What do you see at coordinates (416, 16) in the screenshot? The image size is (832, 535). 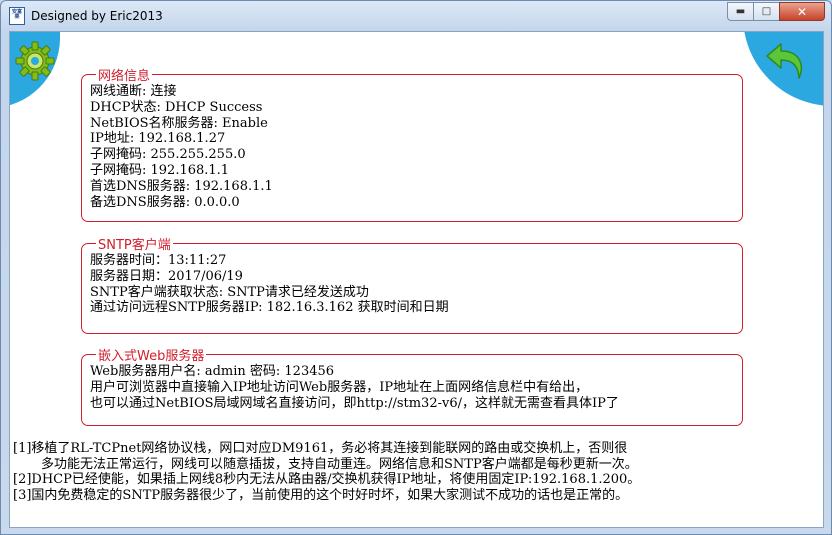 I see `title-bar: 安富莱 Designed by Eric2013 ▬ □ ✕` at bounding box center [416, 16].